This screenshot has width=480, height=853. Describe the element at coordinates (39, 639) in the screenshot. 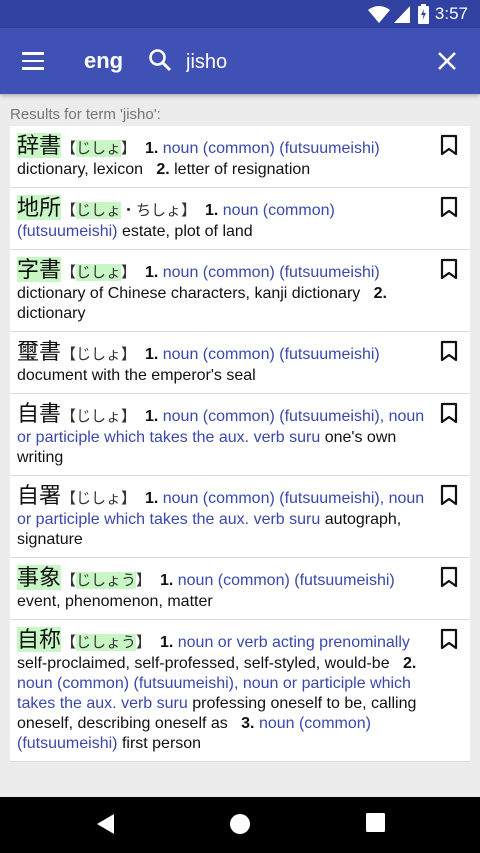

I see `entry-kanji: 自称` at that location.